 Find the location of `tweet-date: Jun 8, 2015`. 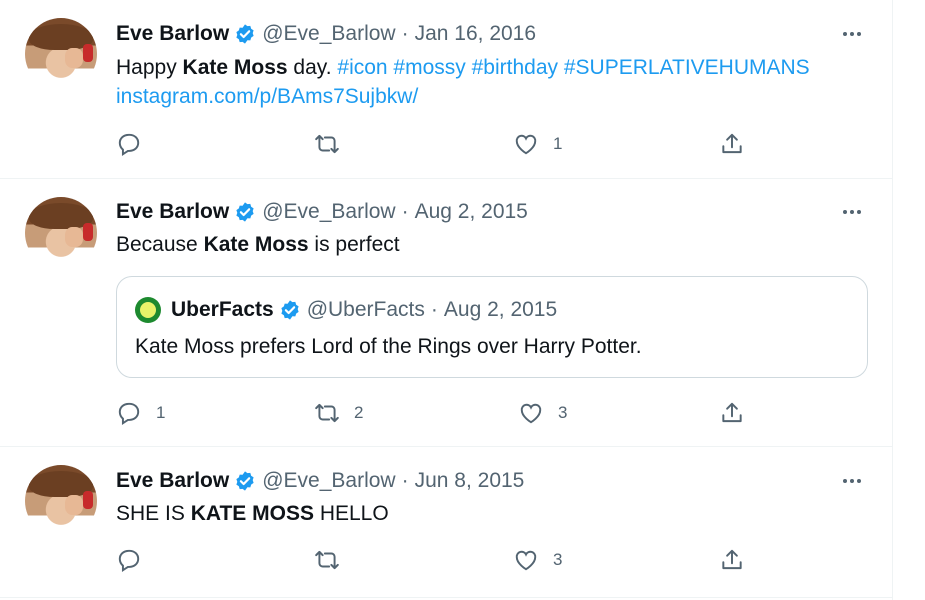

tweet-date: Jun 8, 2015 is located at coordinates (470, 481).